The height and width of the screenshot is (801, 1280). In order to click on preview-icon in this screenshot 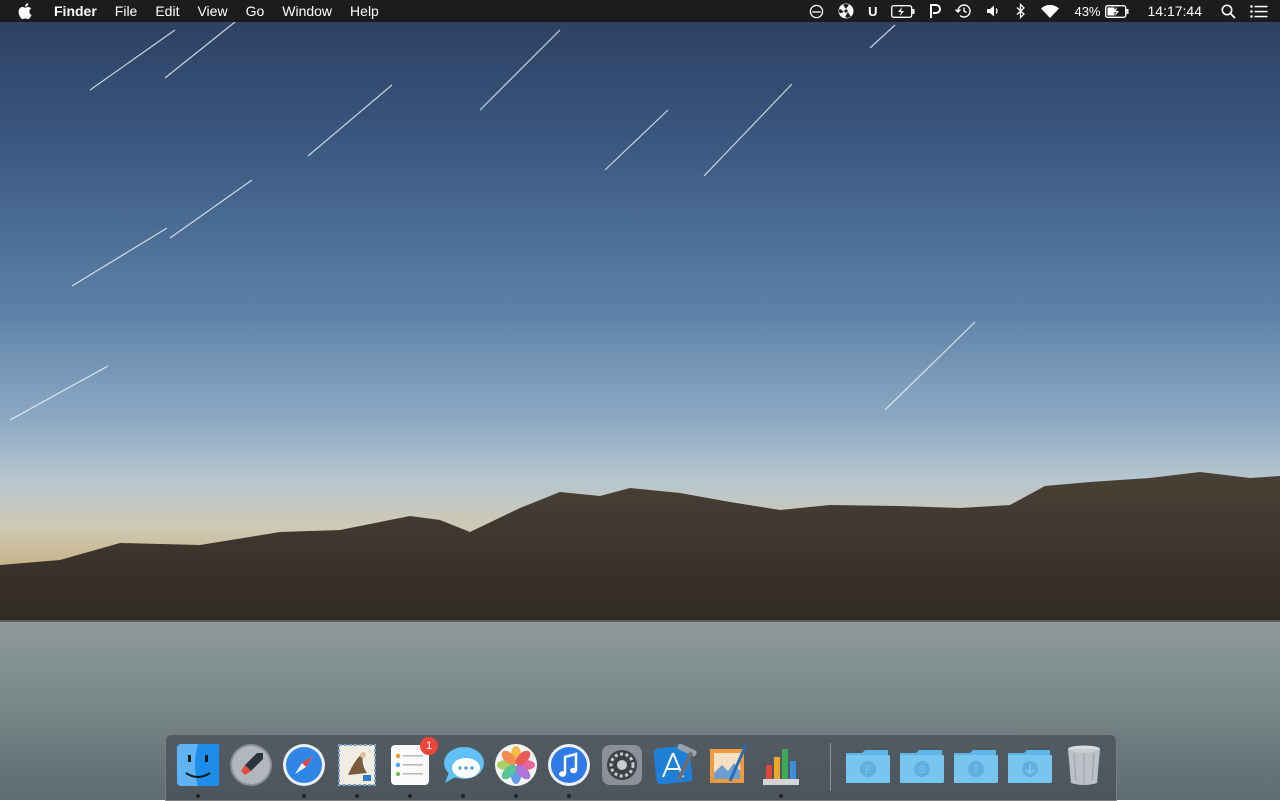, I will do `click(728, 765)`.